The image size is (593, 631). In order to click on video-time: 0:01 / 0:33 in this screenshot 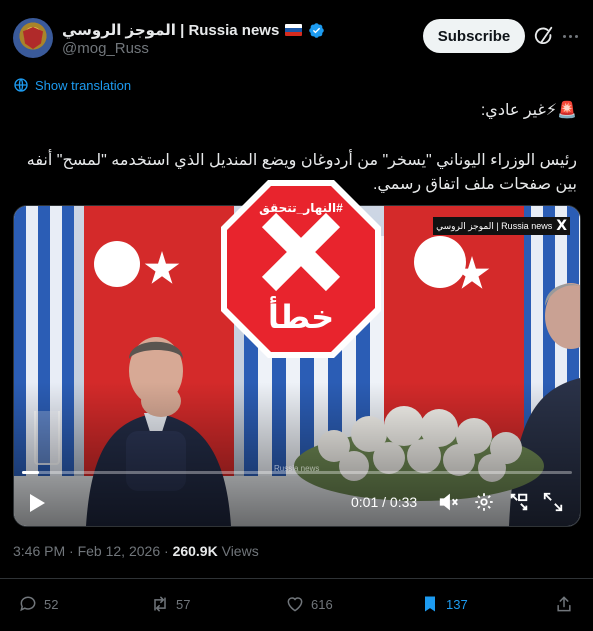, I will do `click(384, 502)`.